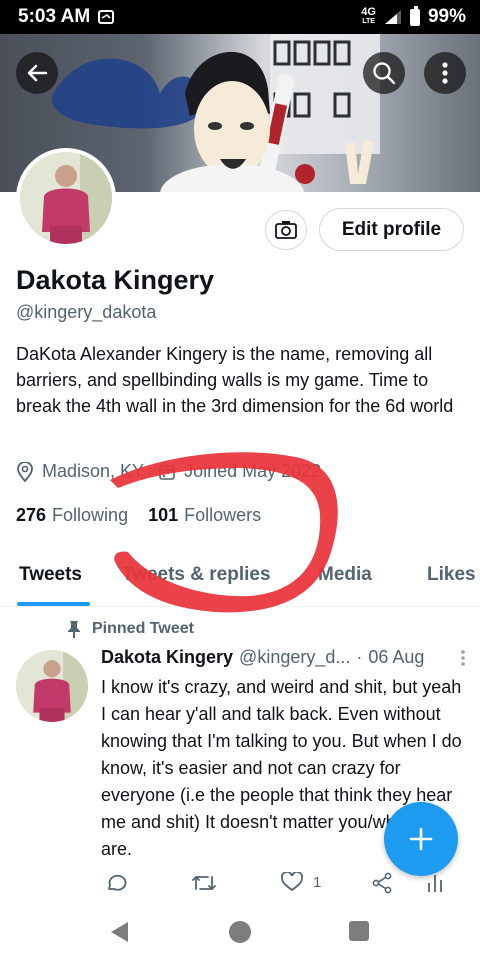 This screenshot has height=960, width=480. I want to click on tab-tweets-replies: Tweets & replies, so click(196, 575).